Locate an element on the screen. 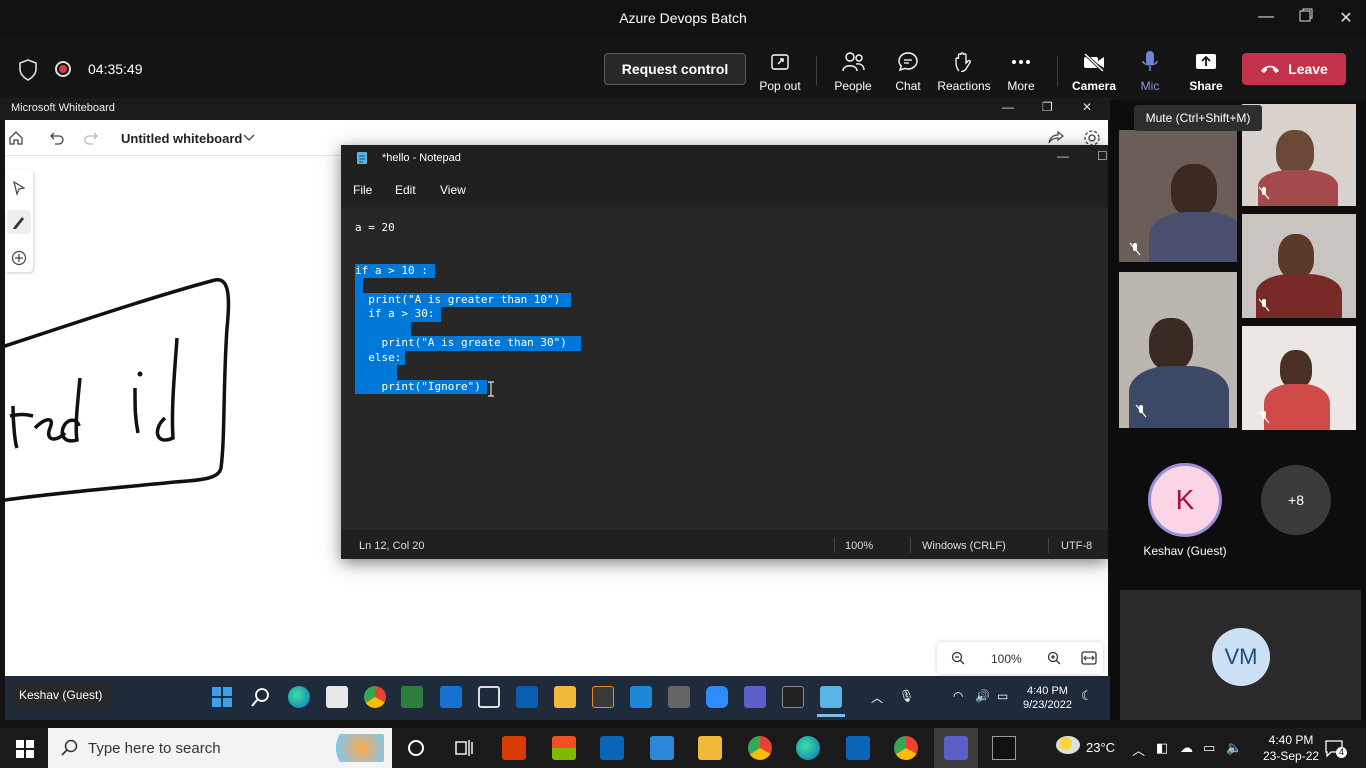 The height and width of the screenshot is (768, 1366). participant-avatar-keshav: K is located at coordinates (1185, 500).